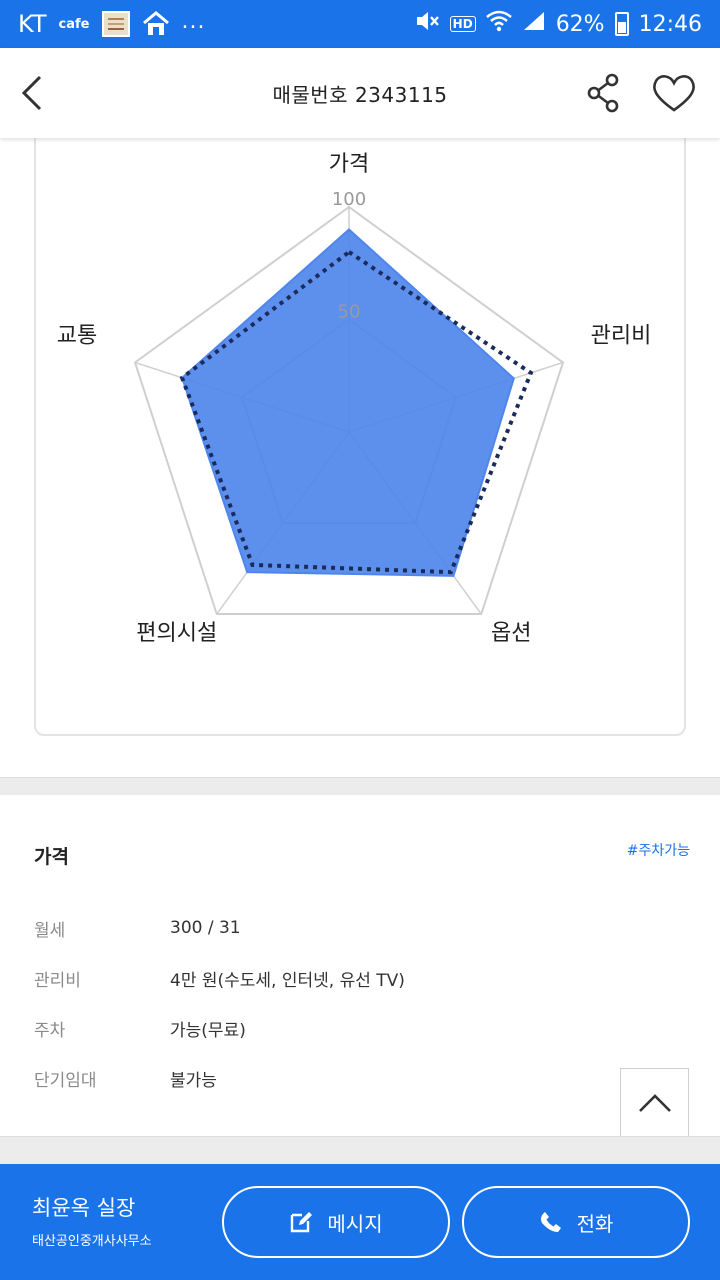  I want to click on favorite-button, so click(674, 93).